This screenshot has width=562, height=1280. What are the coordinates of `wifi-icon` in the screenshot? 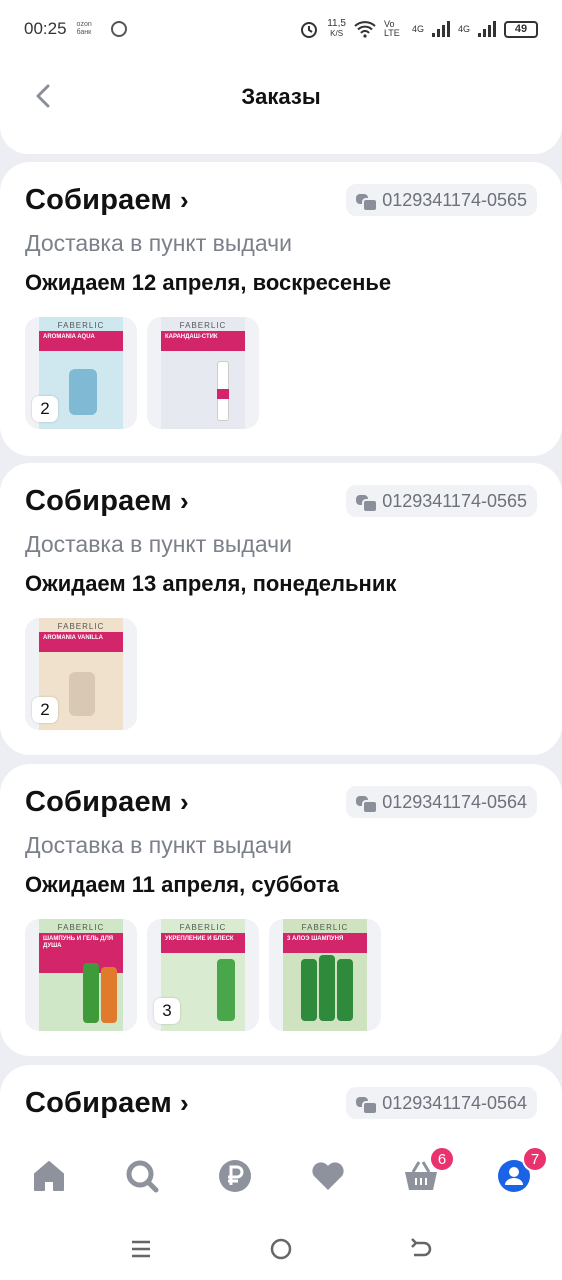 It's located at (365, 29).